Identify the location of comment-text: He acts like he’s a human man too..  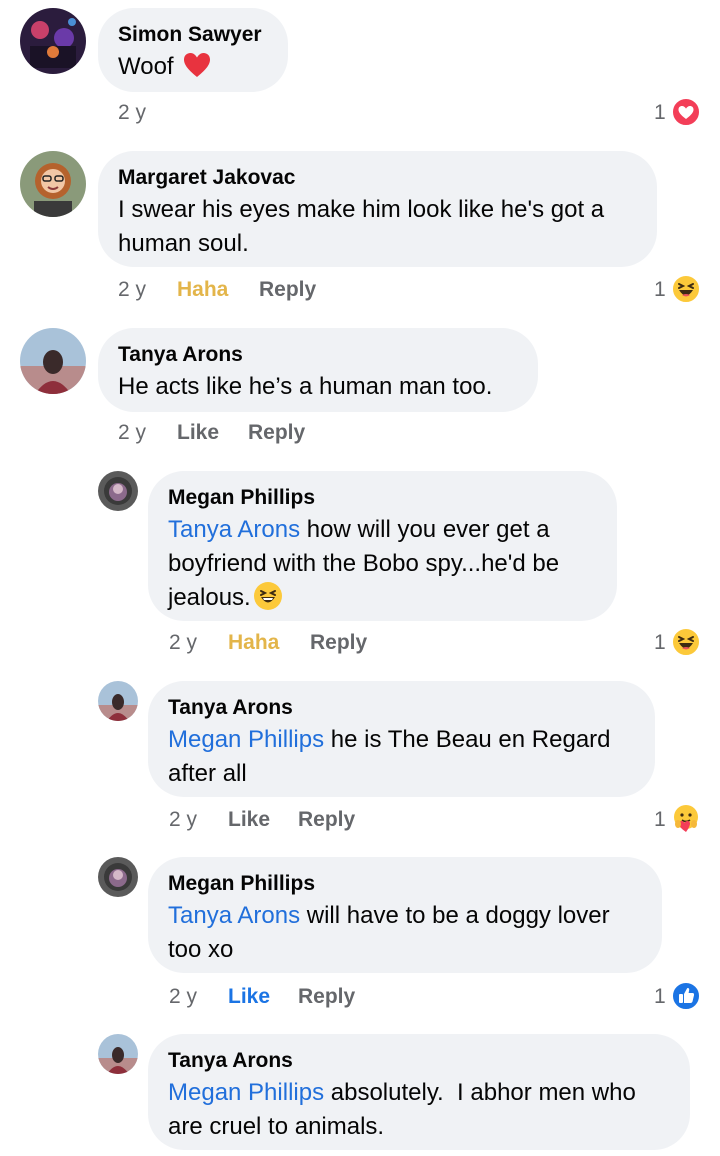
(305, 386).